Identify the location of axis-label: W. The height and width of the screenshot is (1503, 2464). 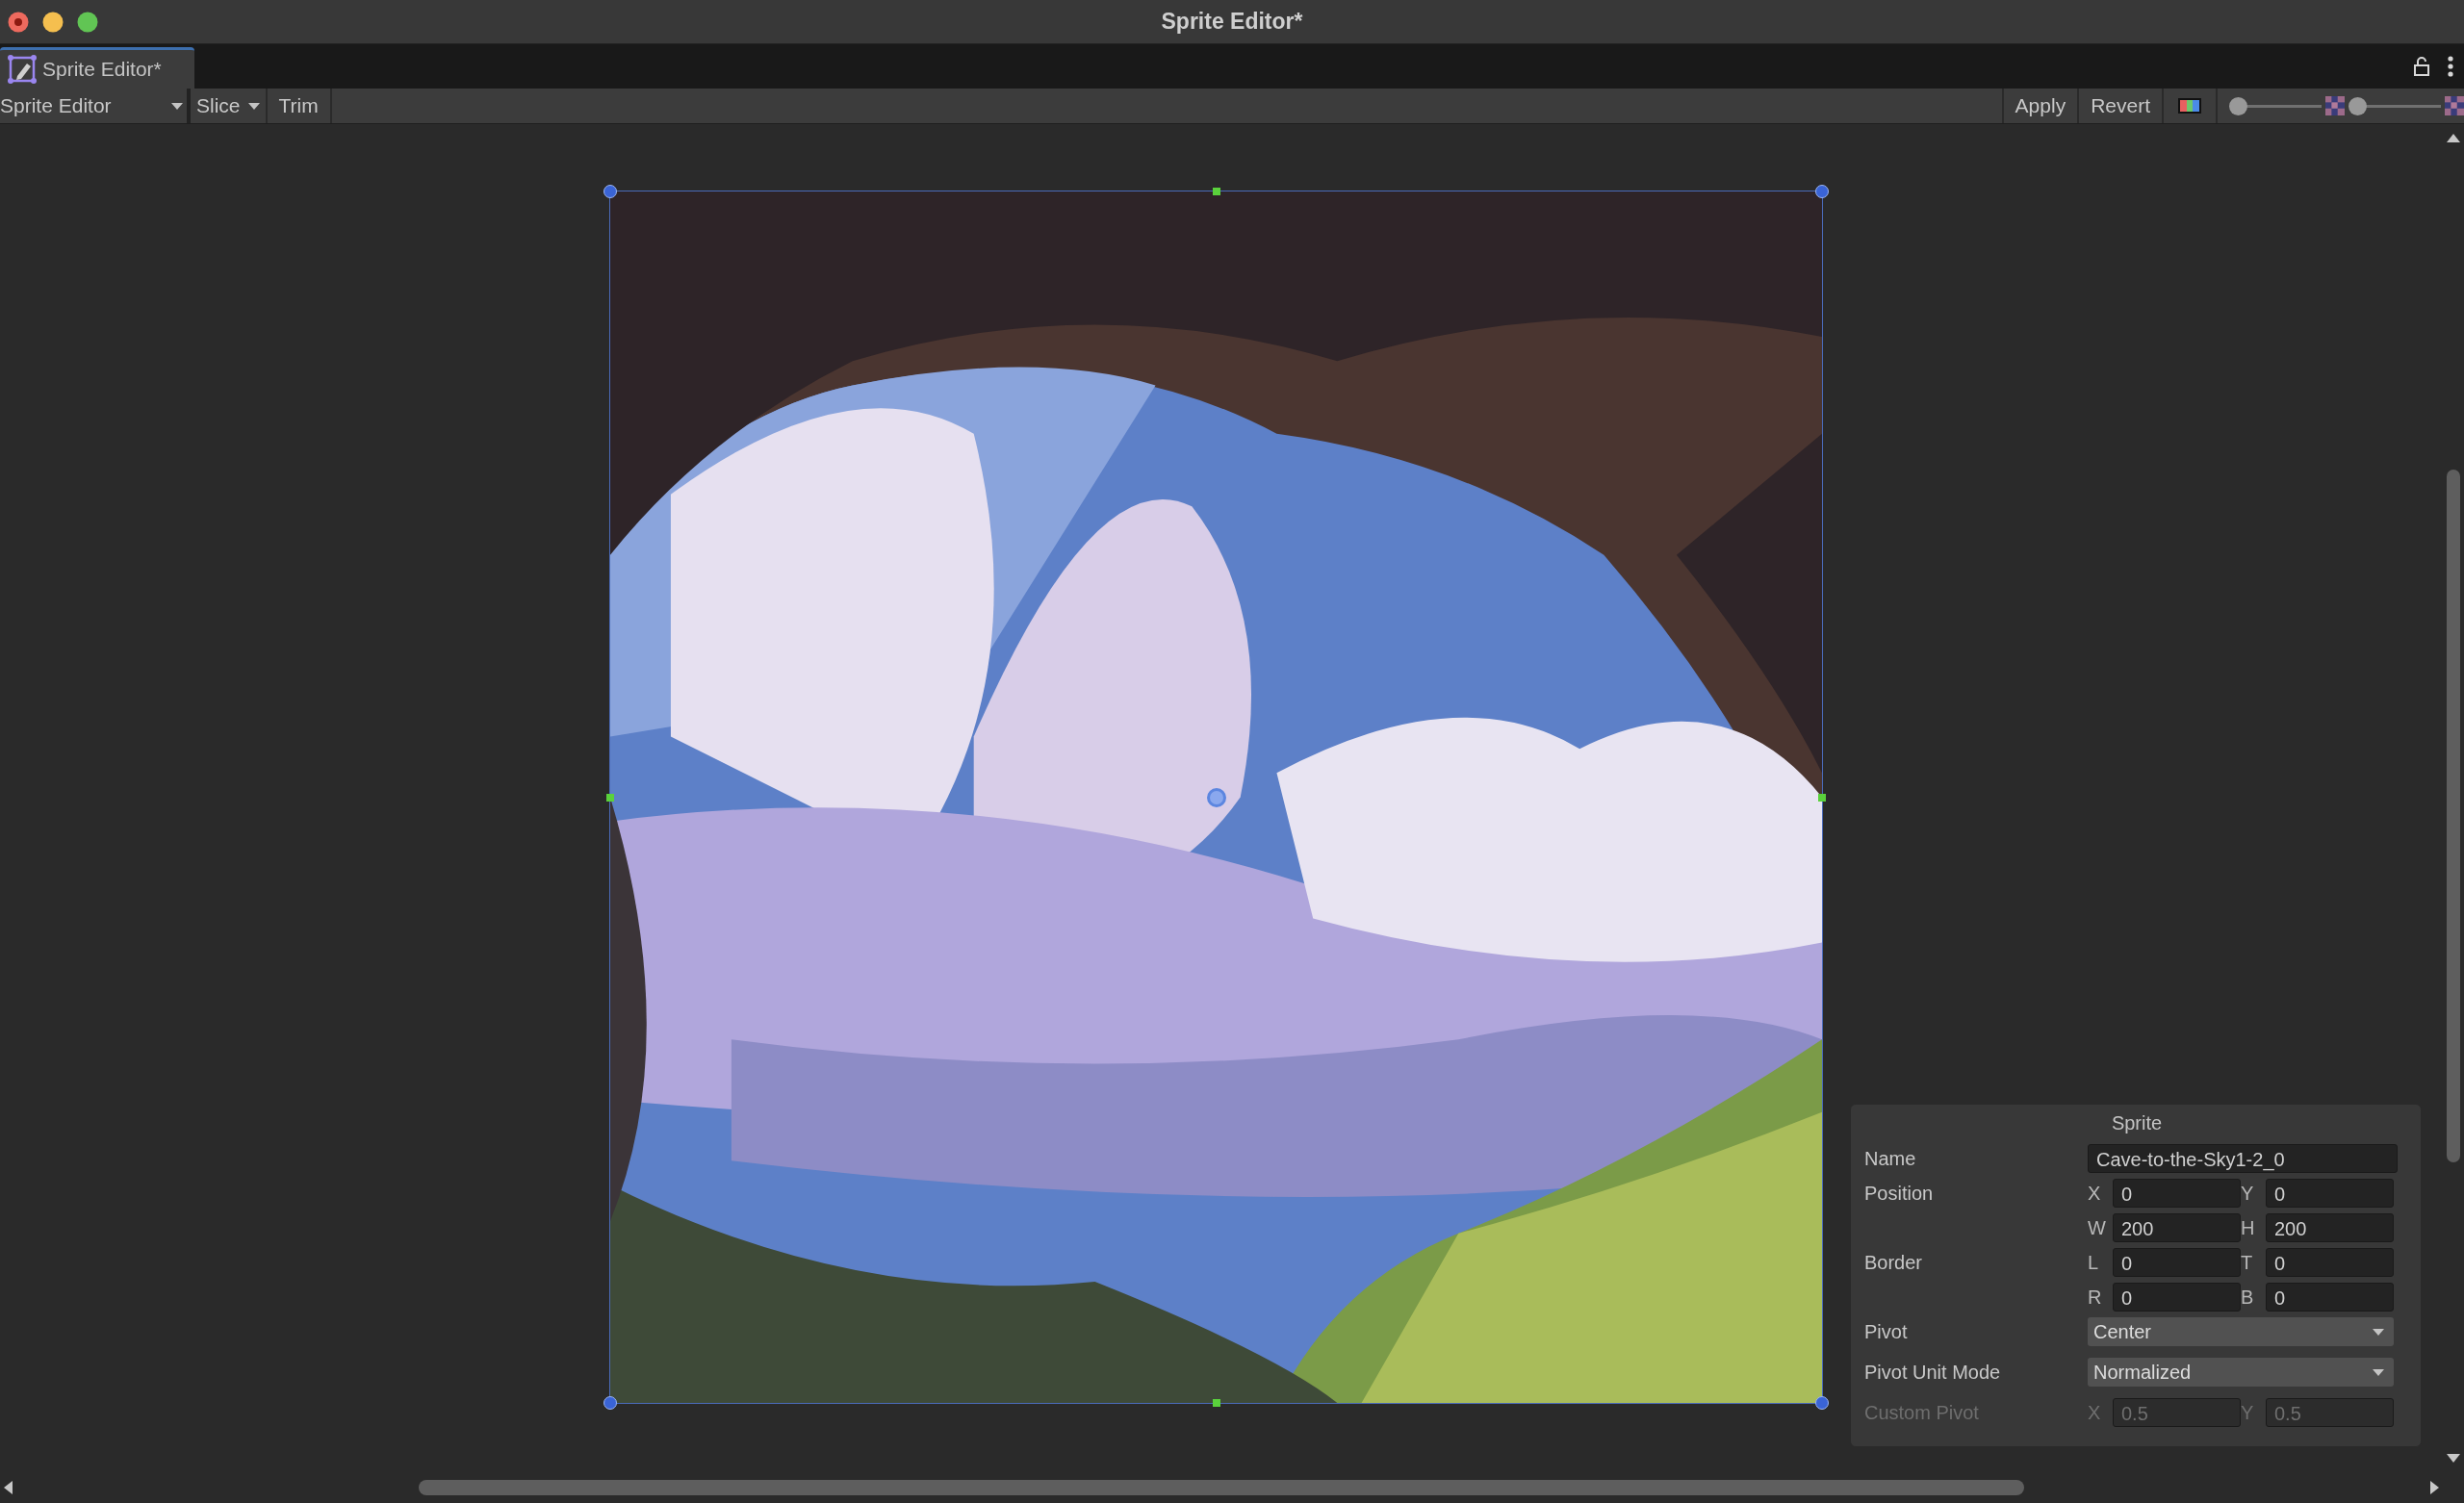
(2097, 1227).